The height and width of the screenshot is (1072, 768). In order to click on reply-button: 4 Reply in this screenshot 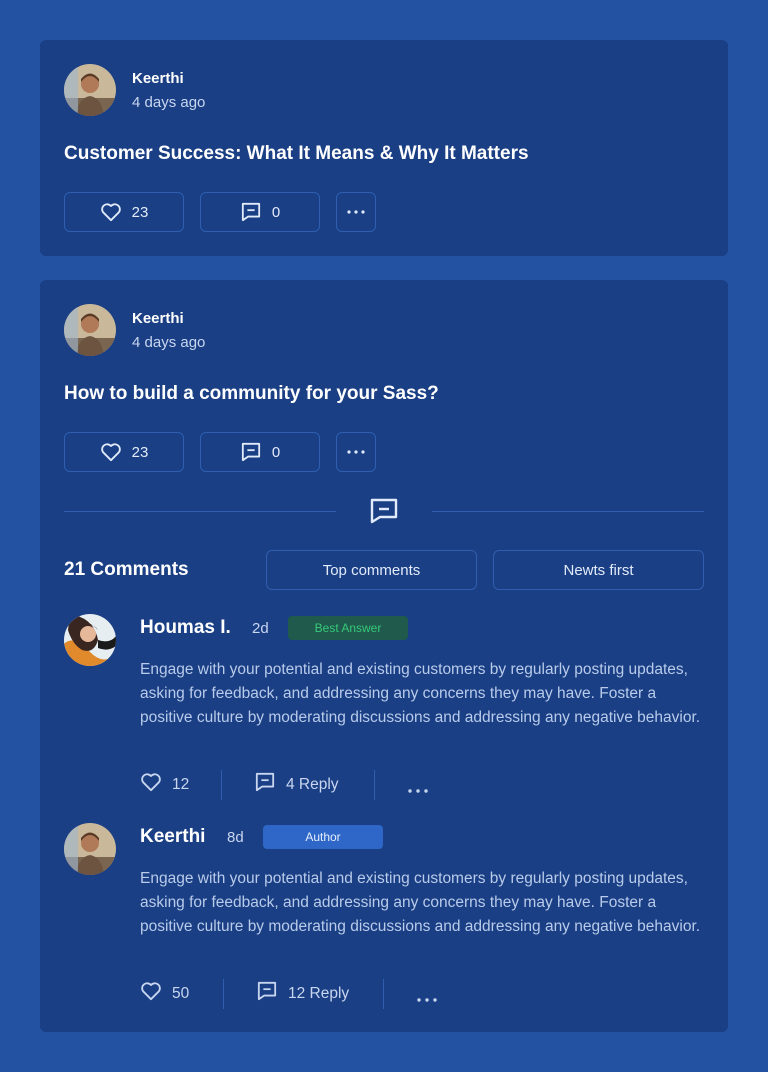, I will do `click(296, 784)`.